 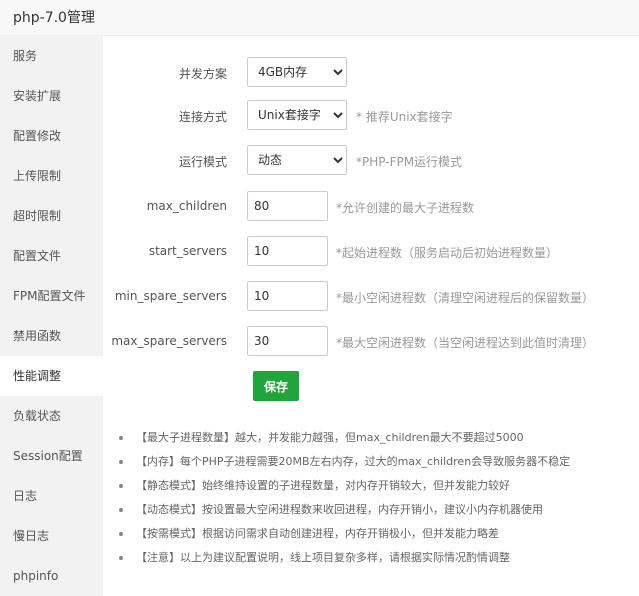 I want to click on sidebar-item-fpm-config-file: FPM配置文件, so click(x=51, y=296).